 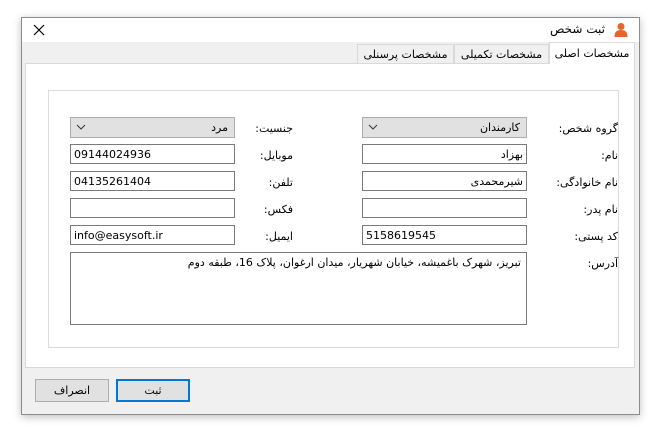 I want to click on submit-button: ثبت, so click(x=153, y=390).